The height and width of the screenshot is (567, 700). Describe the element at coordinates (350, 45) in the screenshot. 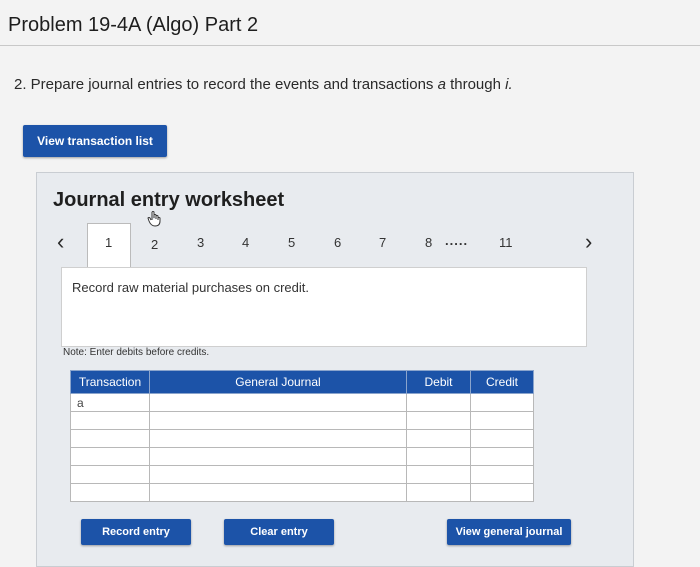

I see `title-divider` at that location.